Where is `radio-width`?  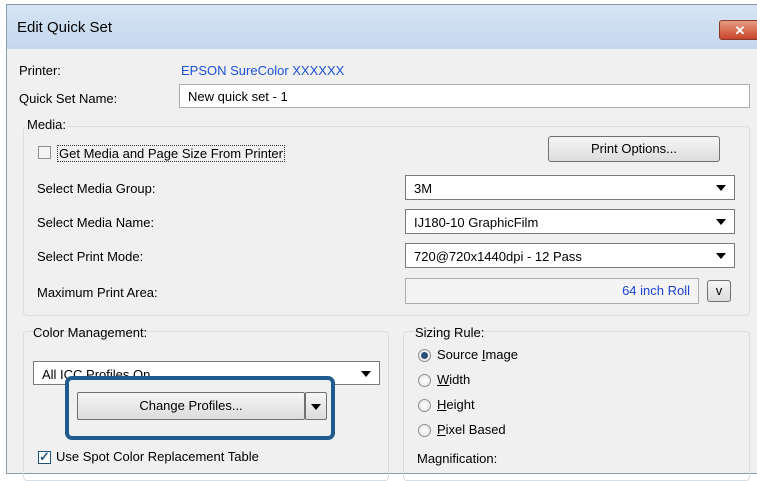 radio-width is located at coordinates (424, 380).